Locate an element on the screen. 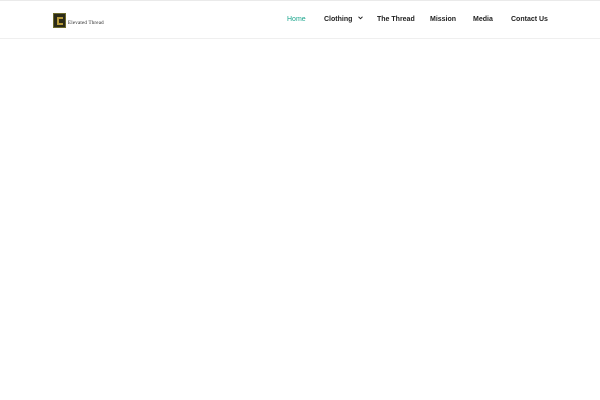  site-logo: Elevated Thread is located at coordinates (78, 20).